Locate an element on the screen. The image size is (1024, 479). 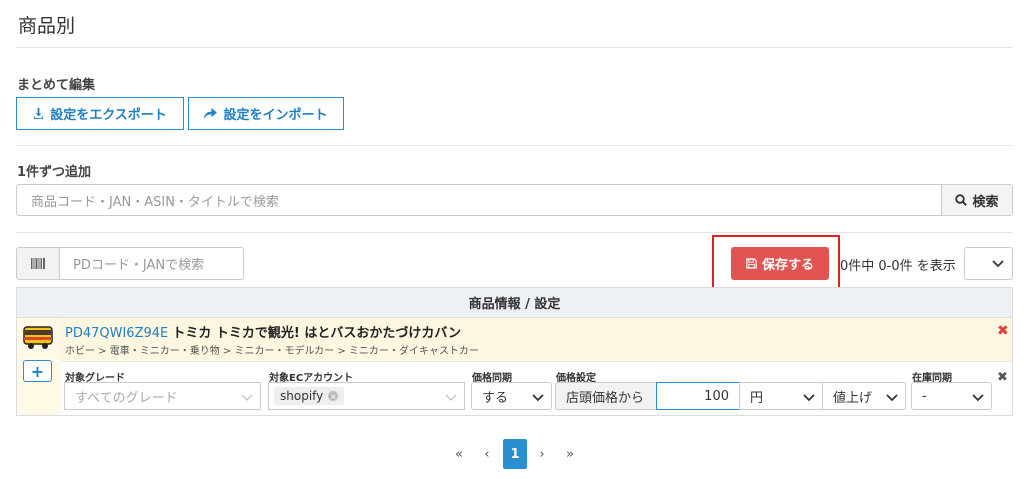
stock-sync-value: - is located at coordinates (924, 396).